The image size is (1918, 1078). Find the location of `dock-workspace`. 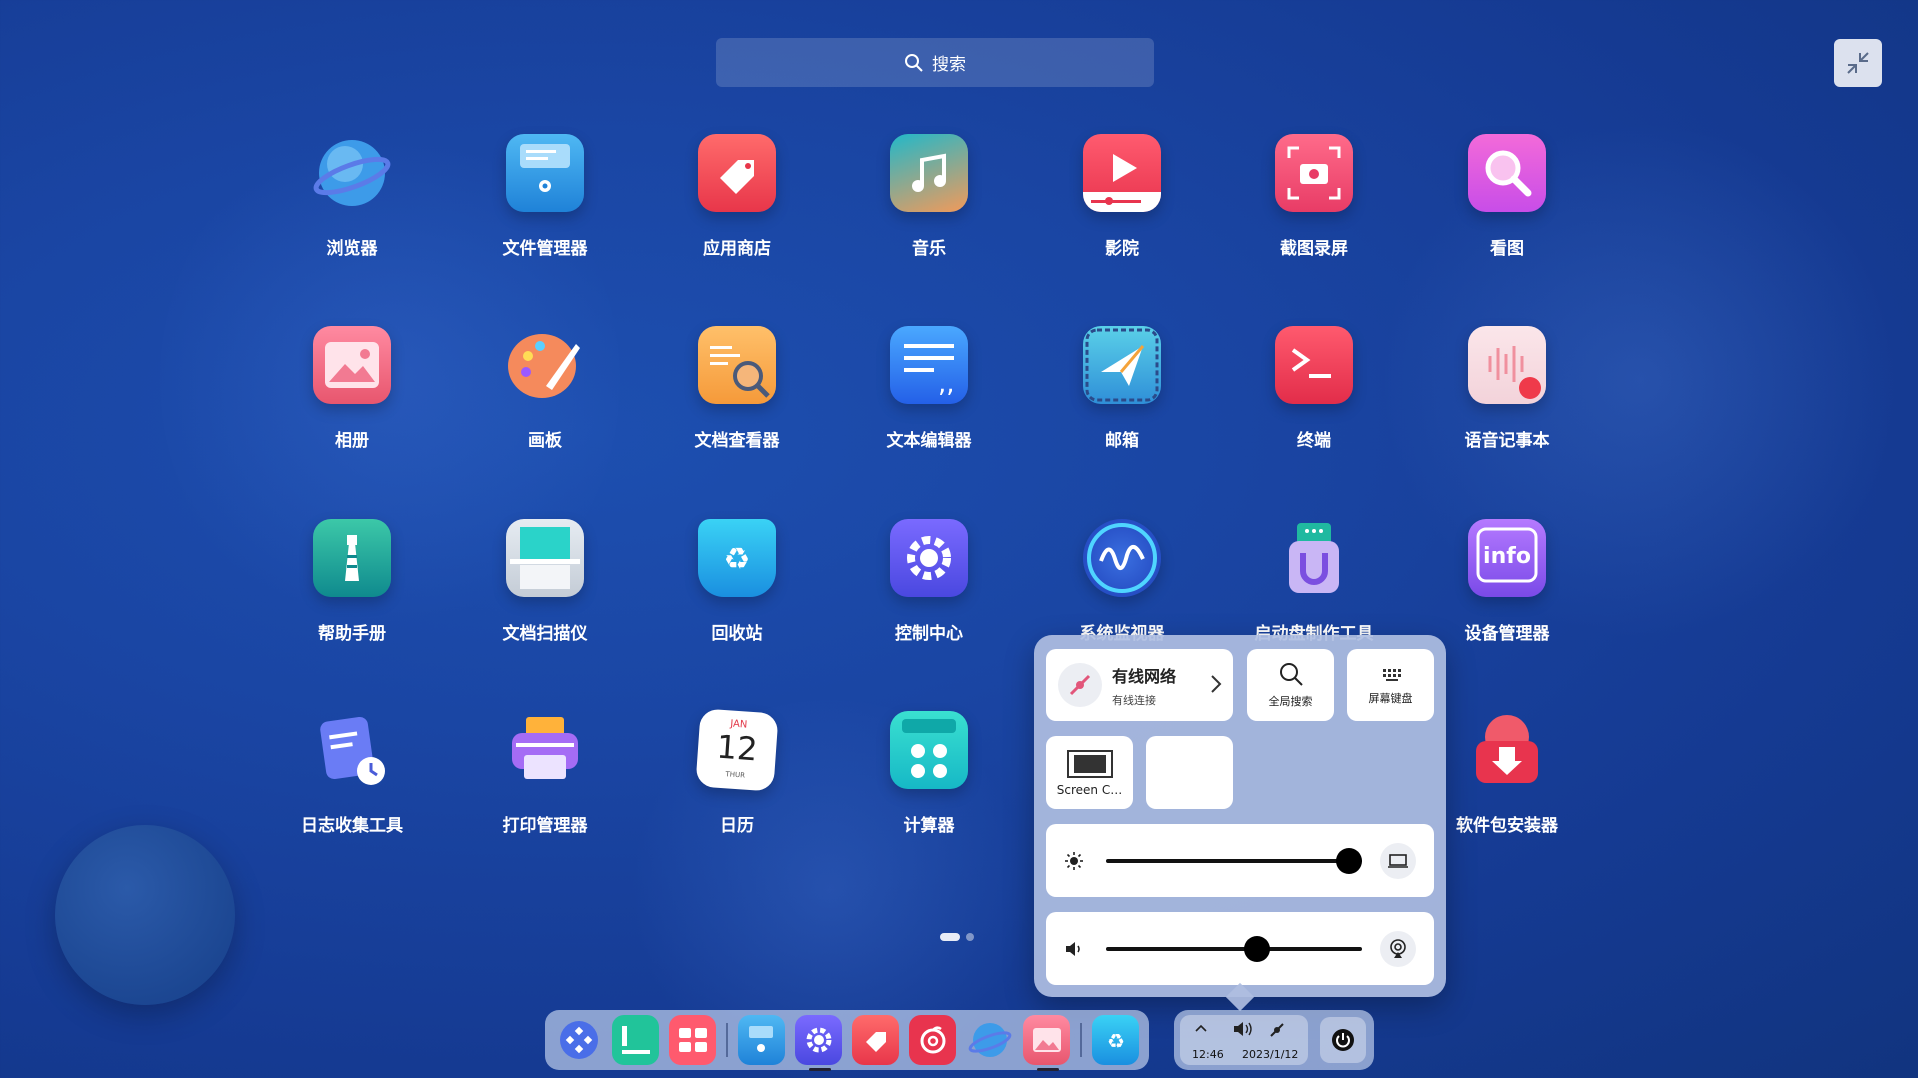

dock-workspace is located at coordinates (693, 1040).